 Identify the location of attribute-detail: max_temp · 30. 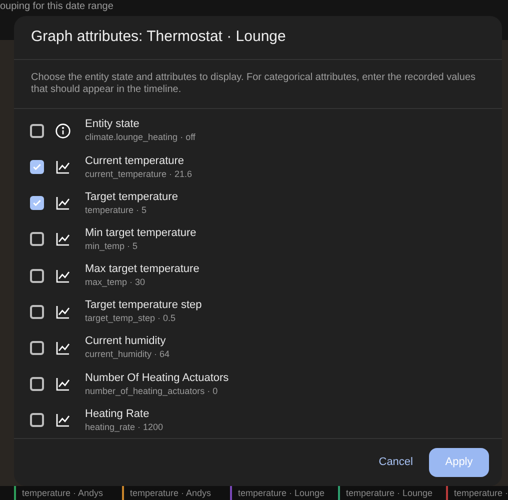
(115, 282).